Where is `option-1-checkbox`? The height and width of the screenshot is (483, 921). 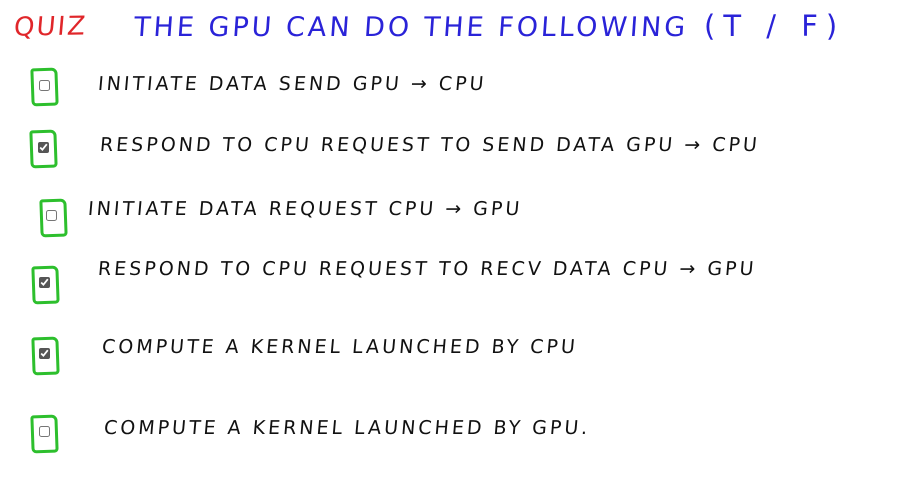
option-1-checkbox is located at coordinates (44, 85).